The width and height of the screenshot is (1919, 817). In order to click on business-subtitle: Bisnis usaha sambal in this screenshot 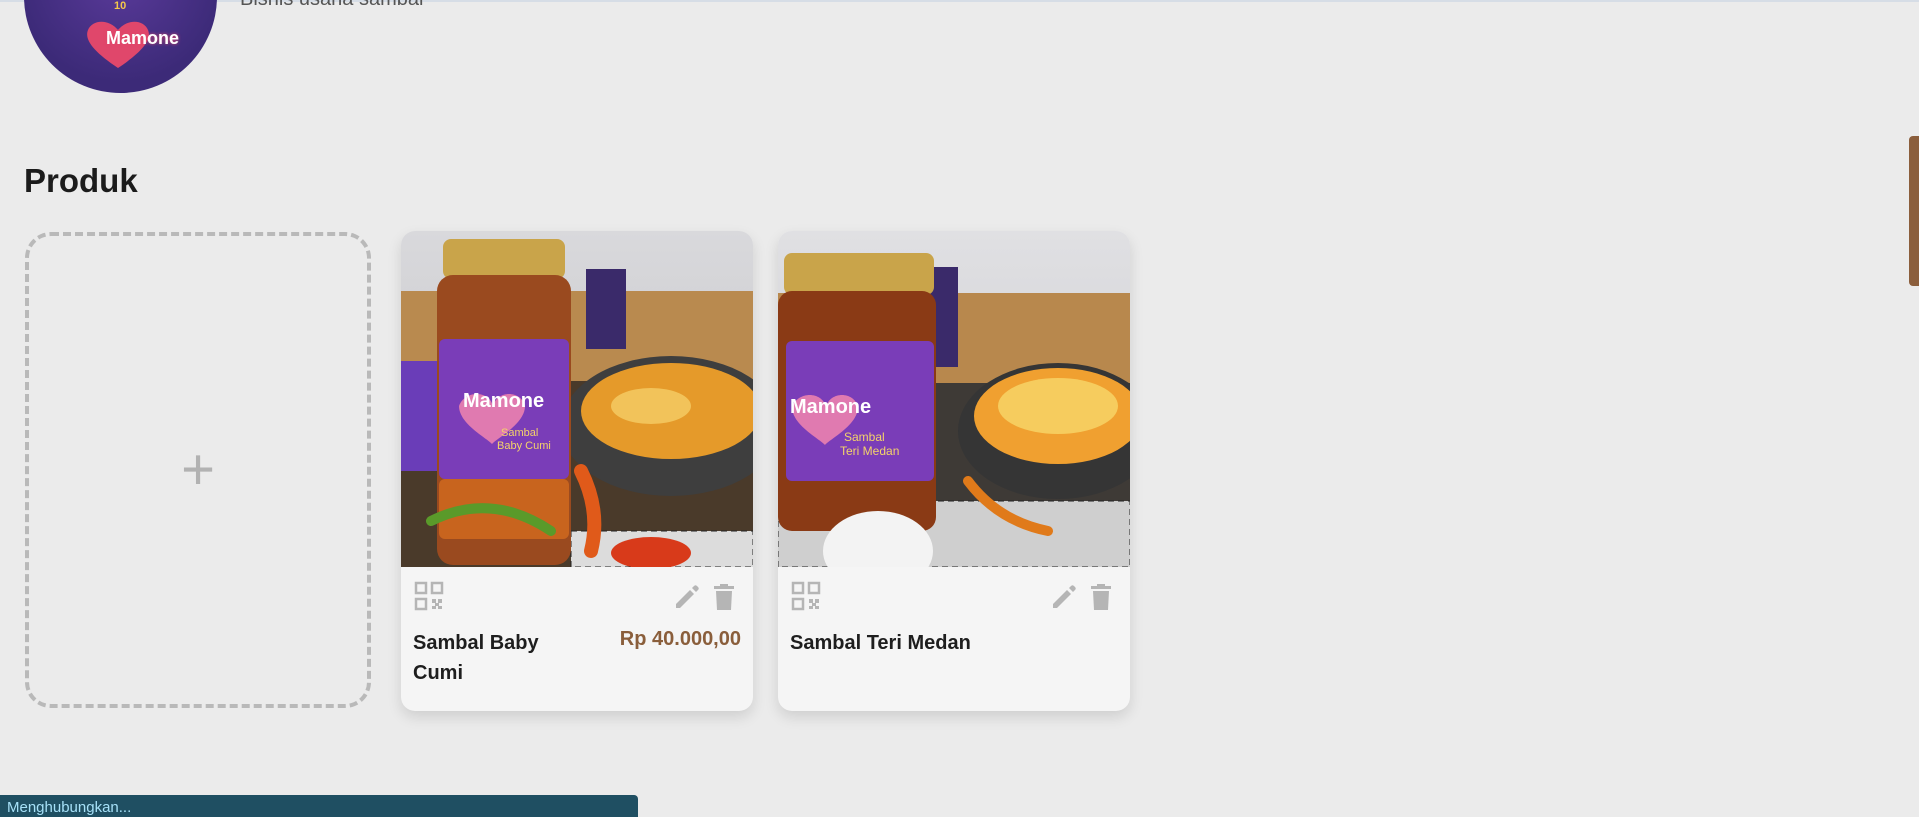, I will do `click(331, 5)`.